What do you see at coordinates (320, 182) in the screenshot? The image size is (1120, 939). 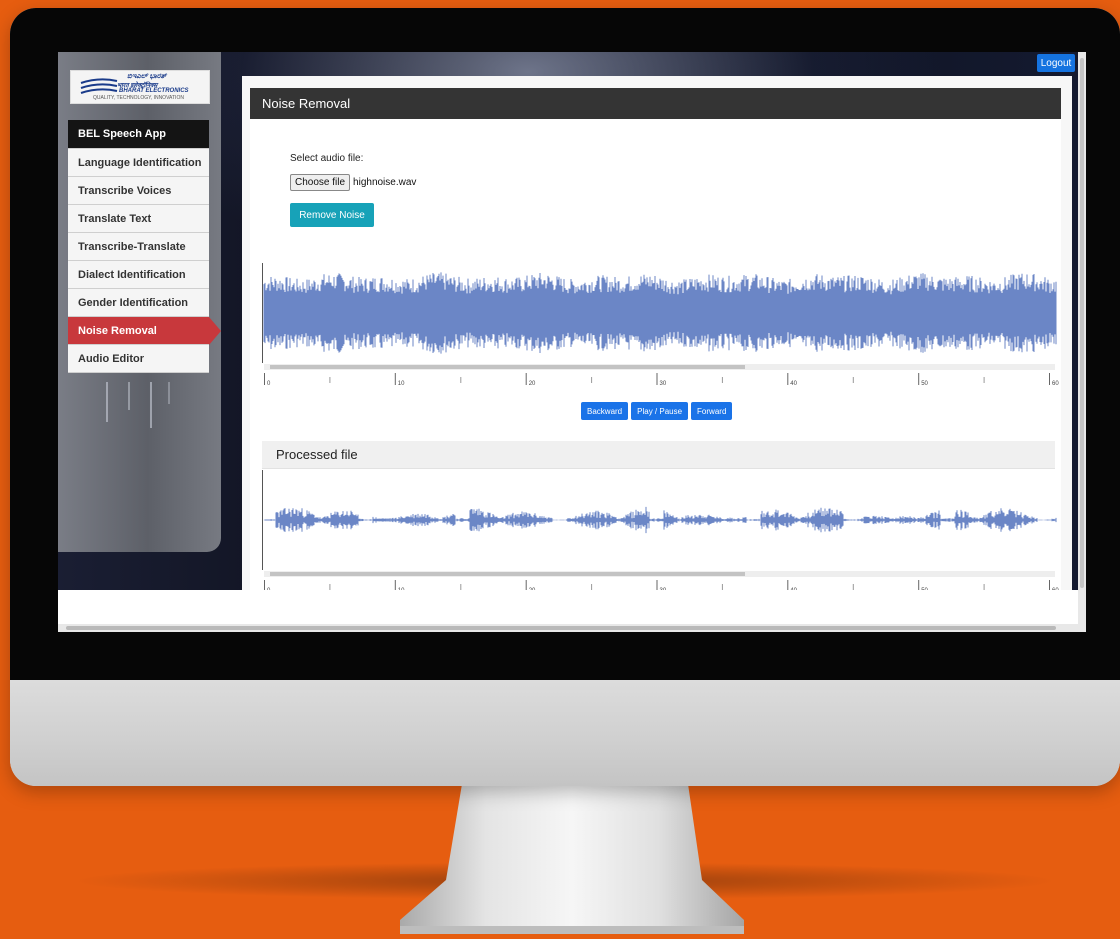 I see `choose-file-button: Choose file` at bounding box center [320, 182].